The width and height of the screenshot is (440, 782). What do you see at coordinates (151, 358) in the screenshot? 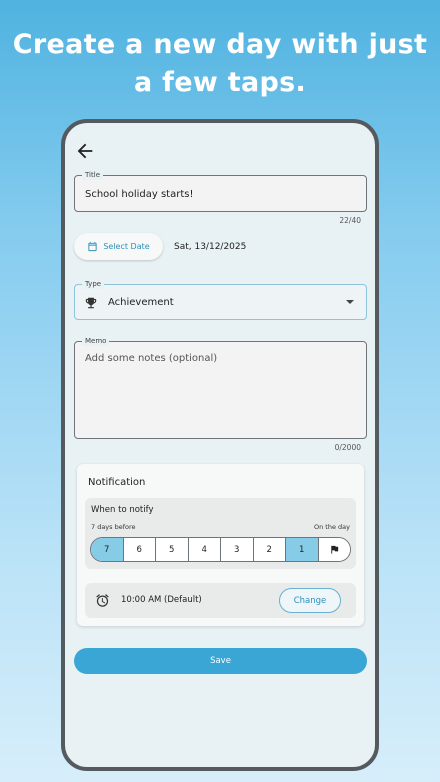
I see `memo-placeholder: Add some notes (optional)` at bounding box center [151, 358].